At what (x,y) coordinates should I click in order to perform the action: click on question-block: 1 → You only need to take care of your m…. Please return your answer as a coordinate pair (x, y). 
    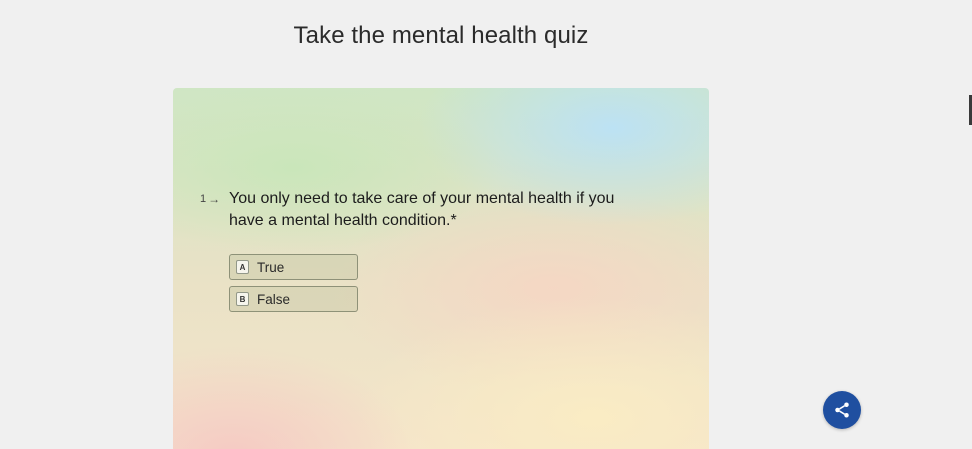
    Looking at the image, I should click on (440, 210).